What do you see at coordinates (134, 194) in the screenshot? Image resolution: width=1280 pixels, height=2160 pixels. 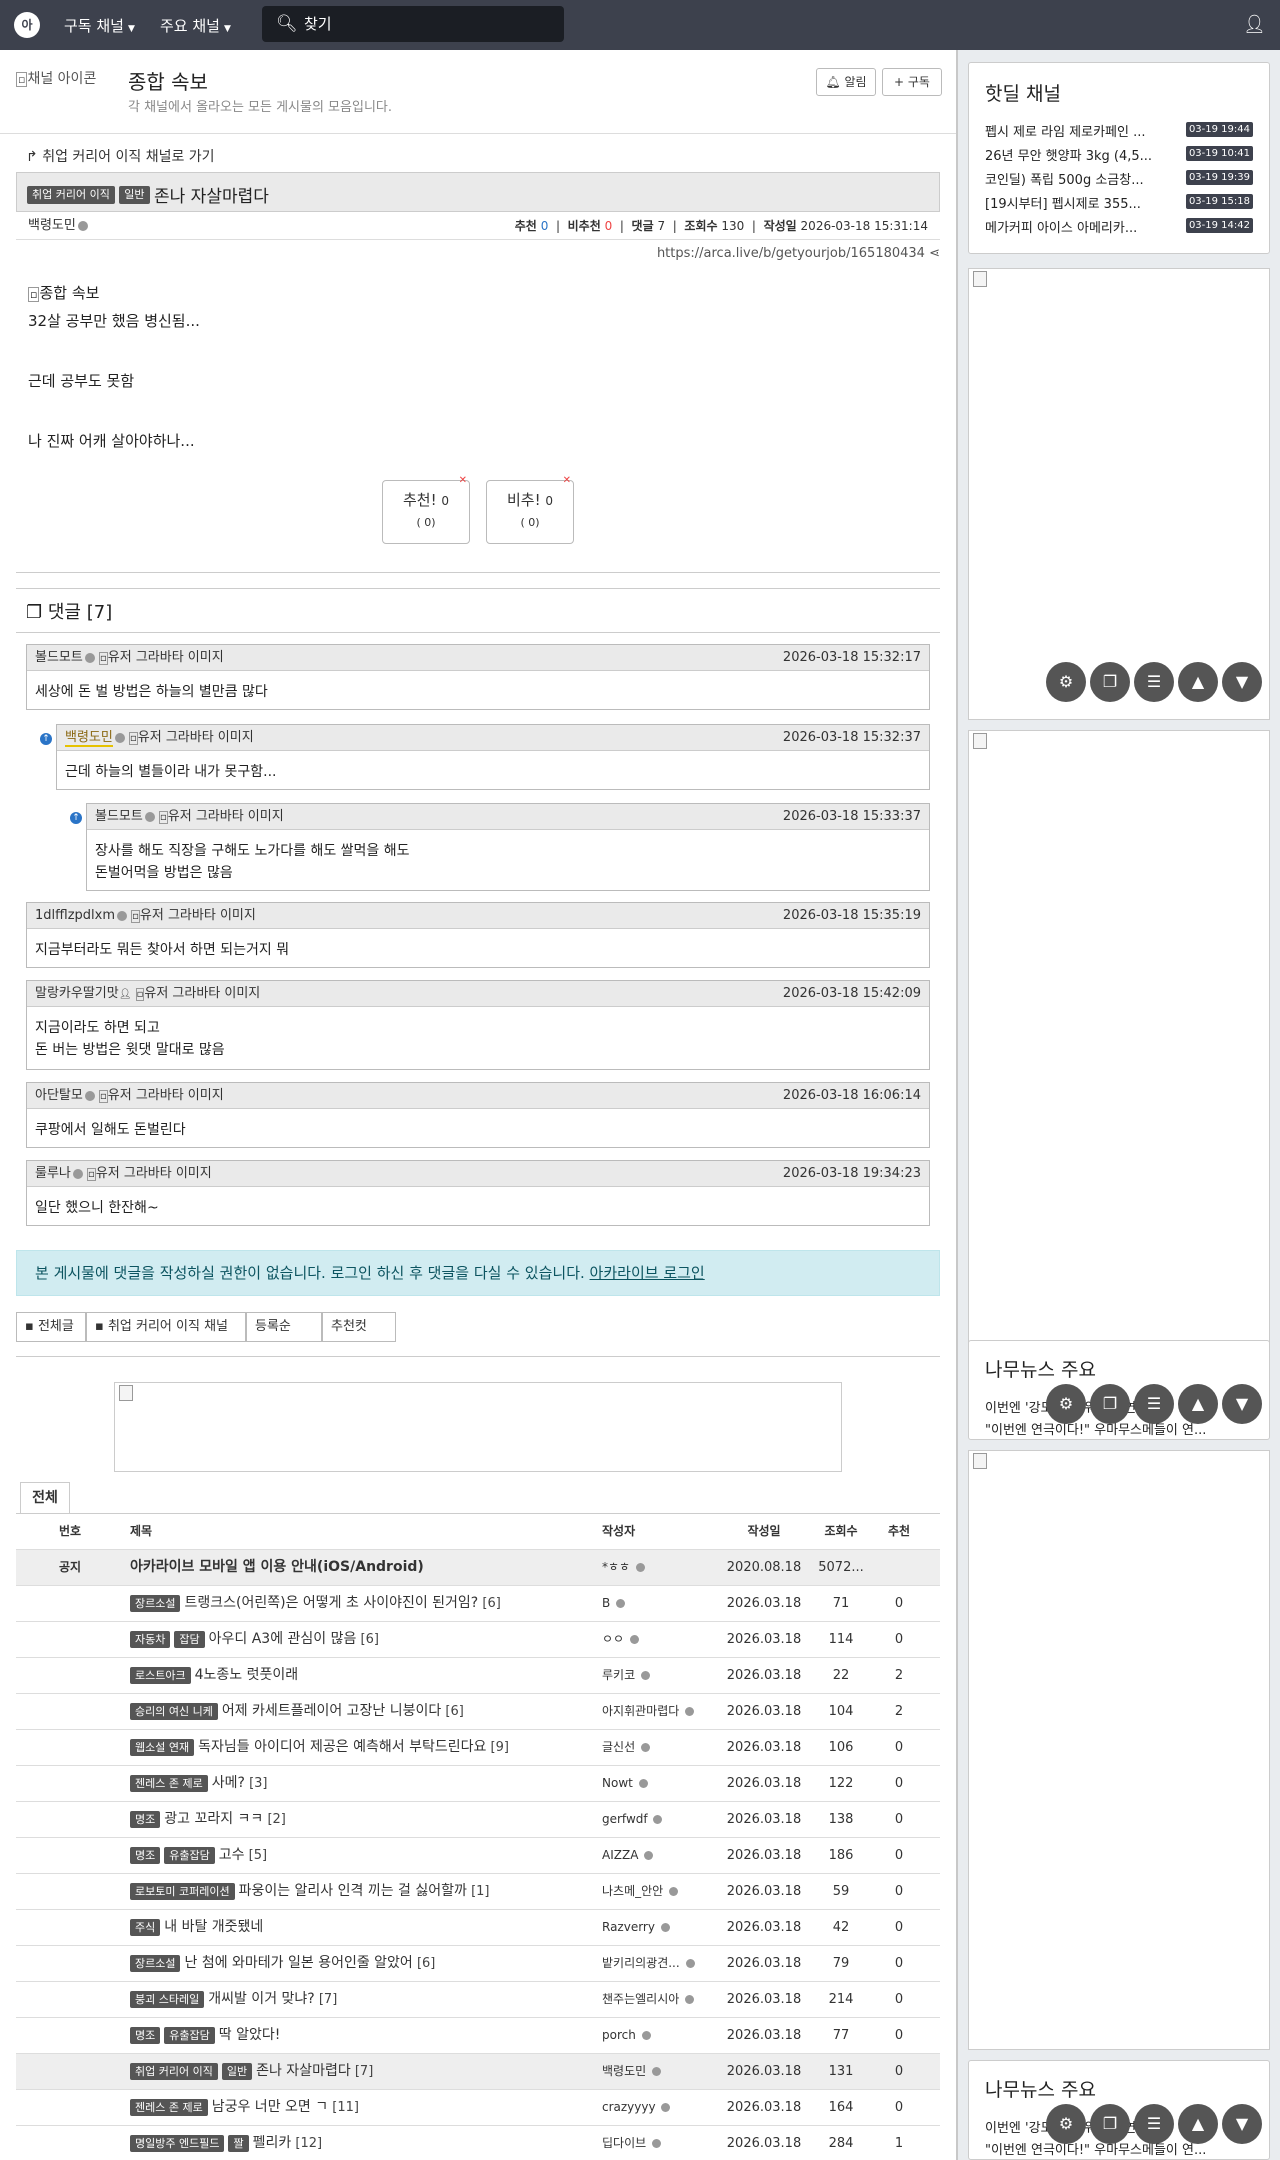 I see `tag-badge: 일반` at bounding box center [134, 194].